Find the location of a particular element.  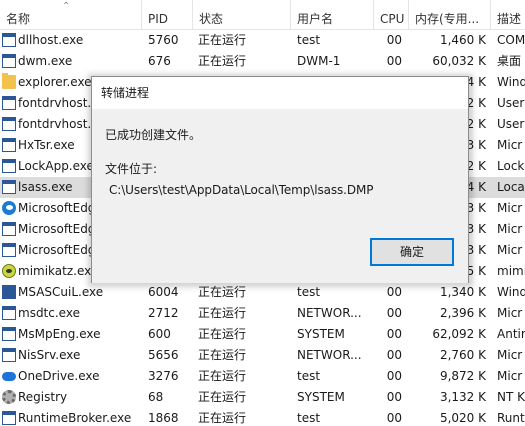

process-pid: 2712 is located at coordinates (163, 313).